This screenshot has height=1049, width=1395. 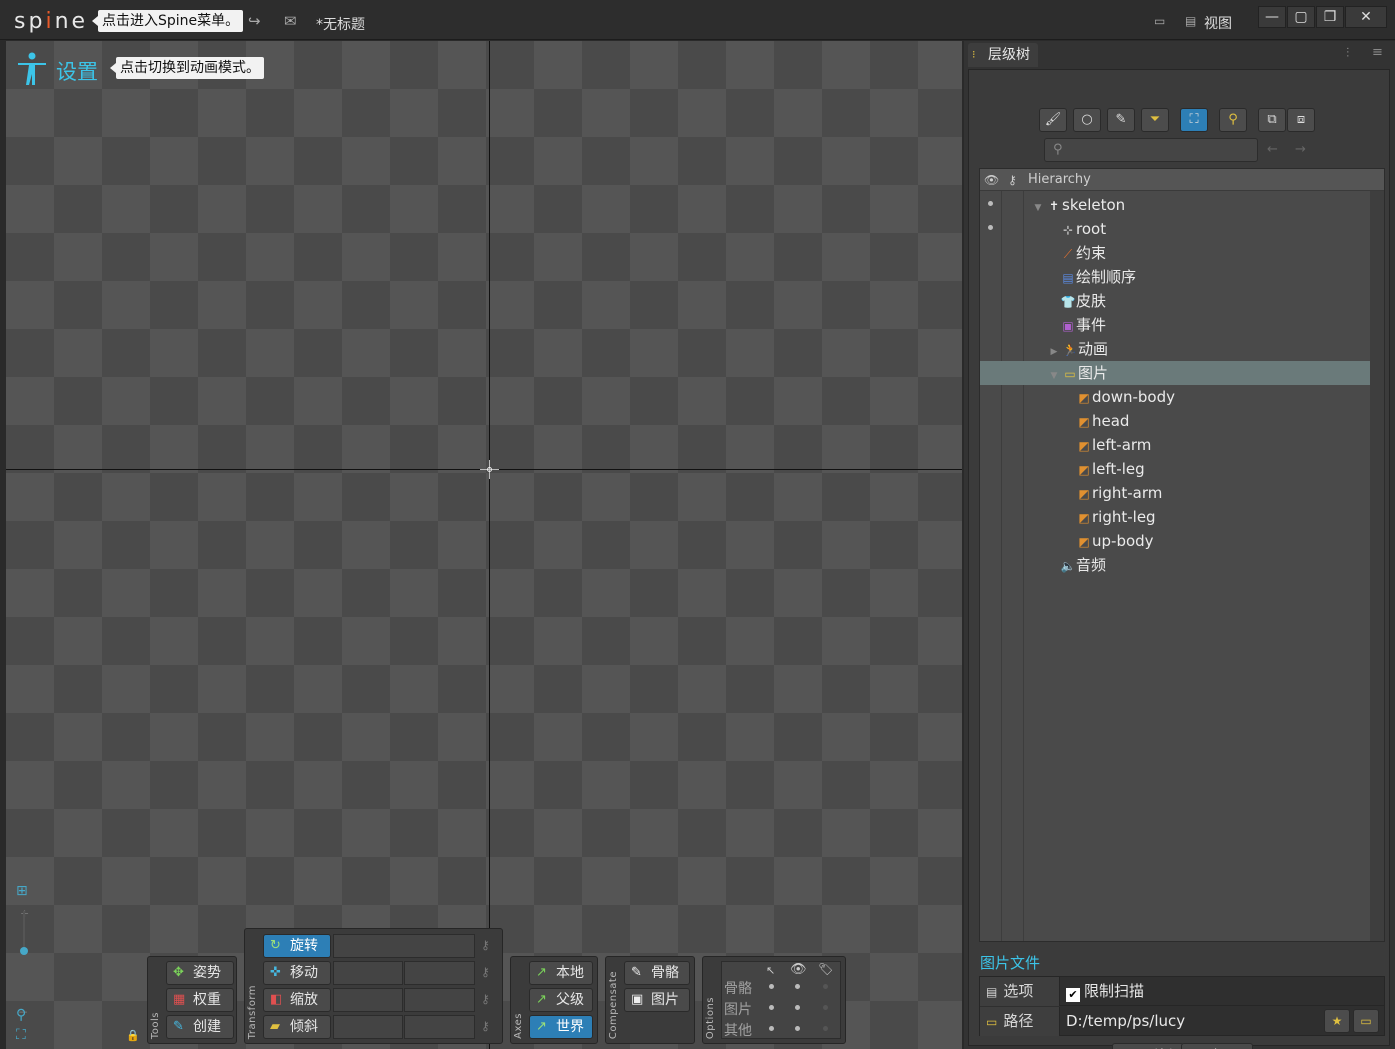 I want to click on image-icon: ◩, so click(x=1084, y=422).